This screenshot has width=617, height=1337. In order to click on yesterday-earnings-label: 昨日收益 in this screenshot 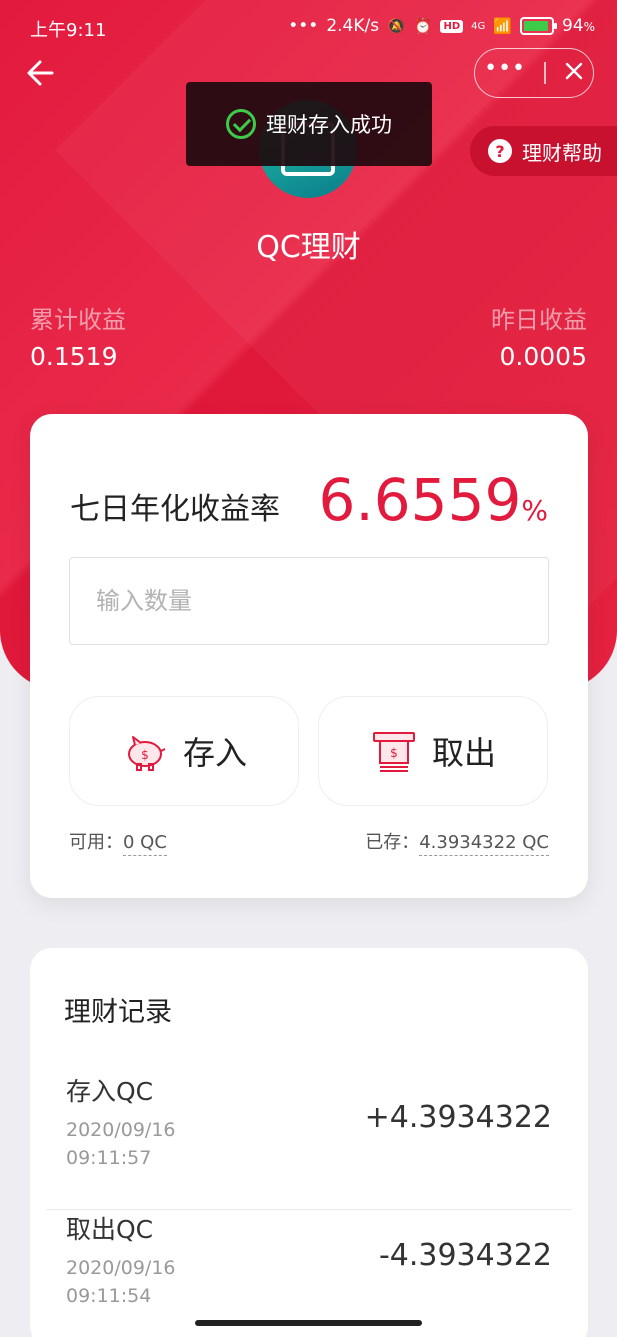, I will do `click(539, 320)`.